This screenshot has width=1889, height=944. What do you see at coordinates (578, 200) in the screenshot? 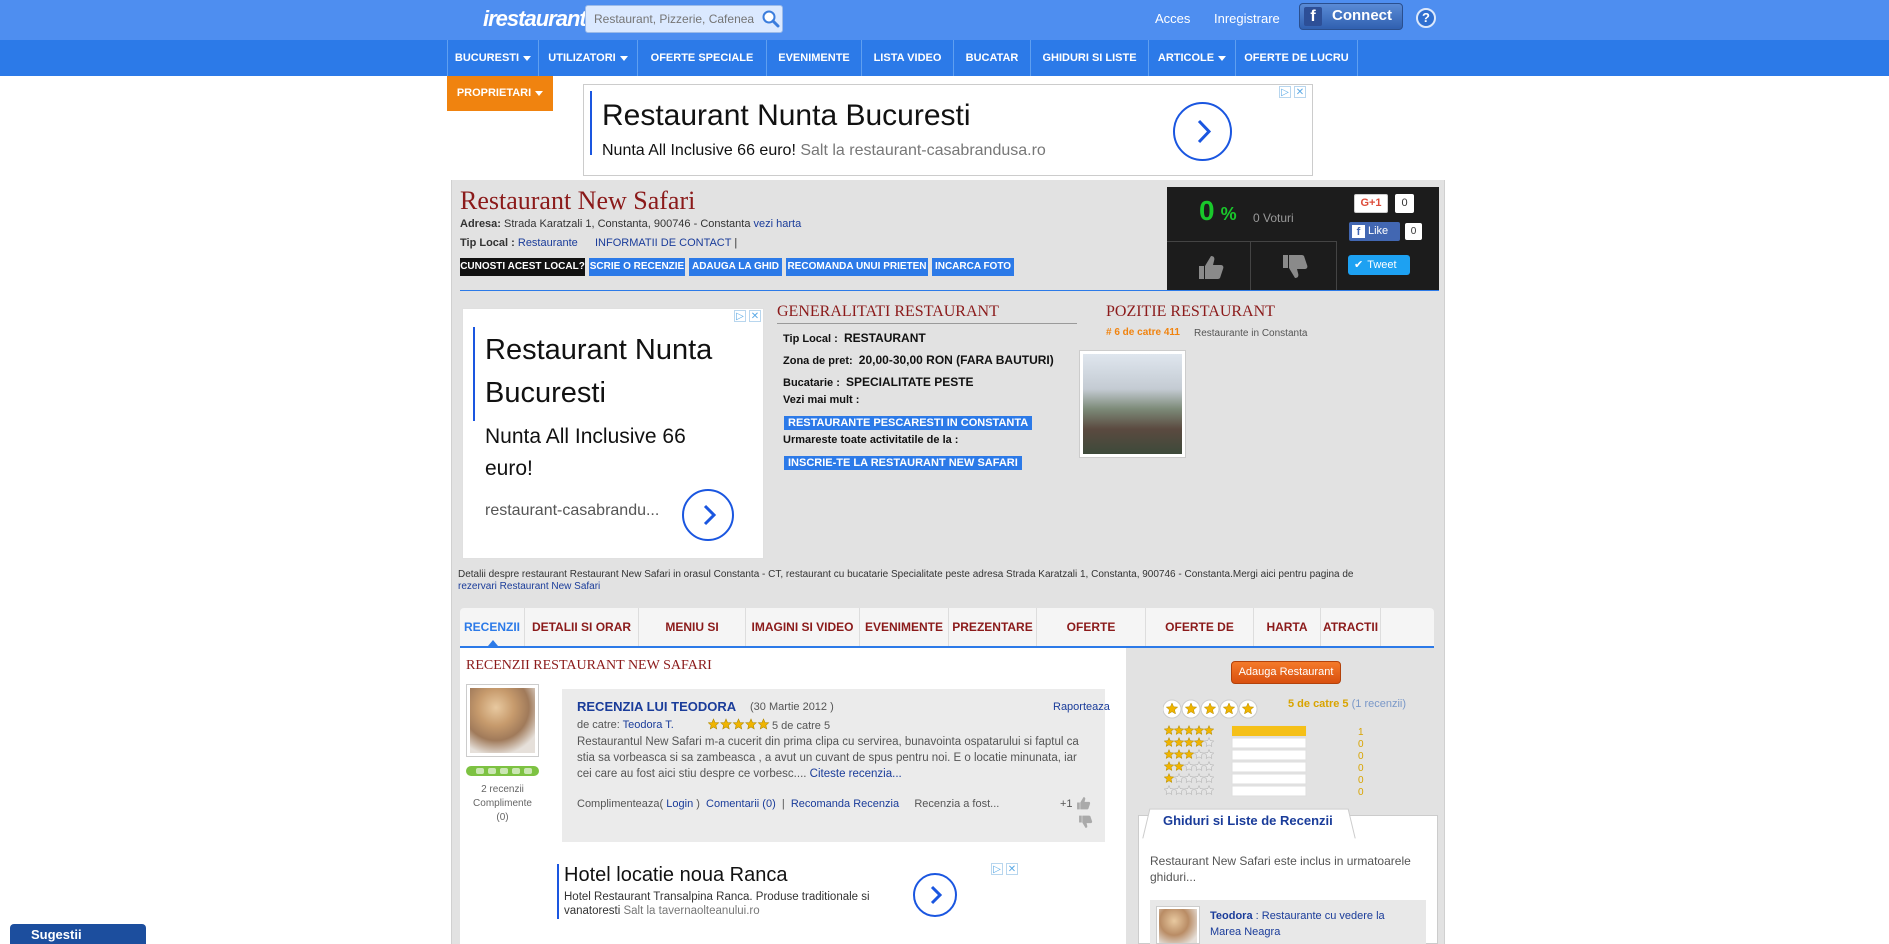
I see `restaurant-name: Restaurant New Safari` at bounding box center [578, 200].